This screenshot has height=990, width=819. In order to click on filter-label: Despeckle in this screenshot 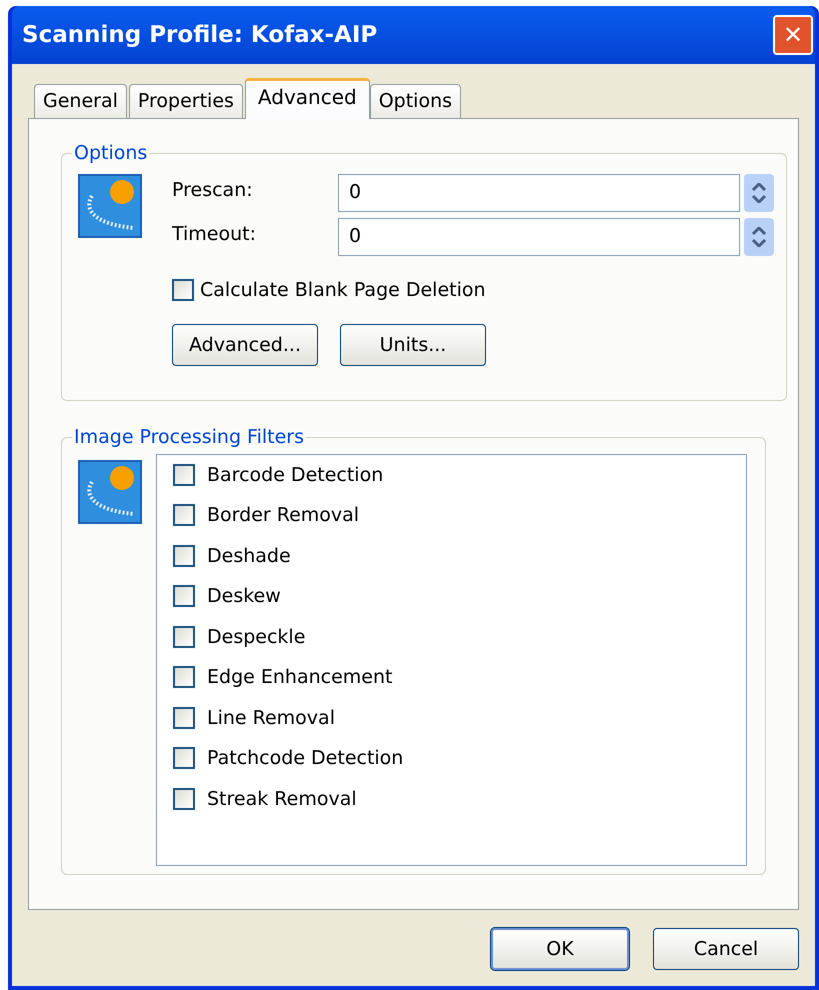, I will do `click(256, 637)`.